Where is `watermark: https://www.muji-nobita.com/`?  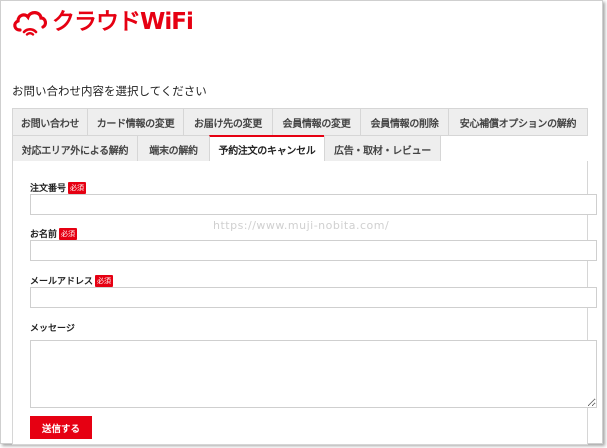
watermark: https://www.muji-nobita.com/ is located at coordinates (301, 225).